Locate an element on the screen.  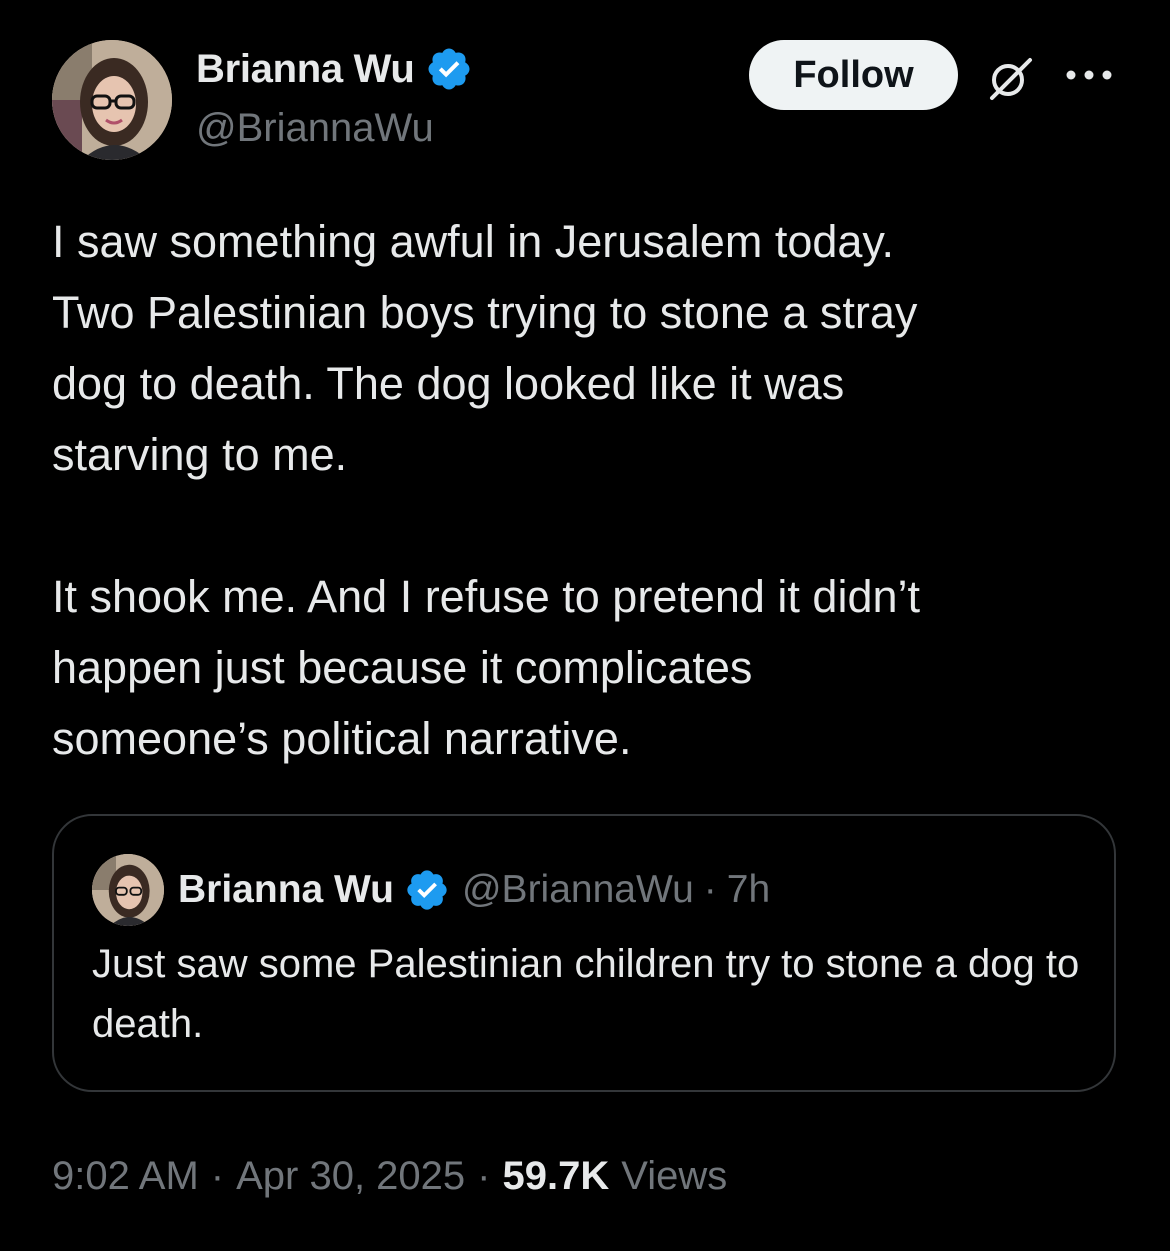
views-label: Views is located at coordinates (674, 1175).